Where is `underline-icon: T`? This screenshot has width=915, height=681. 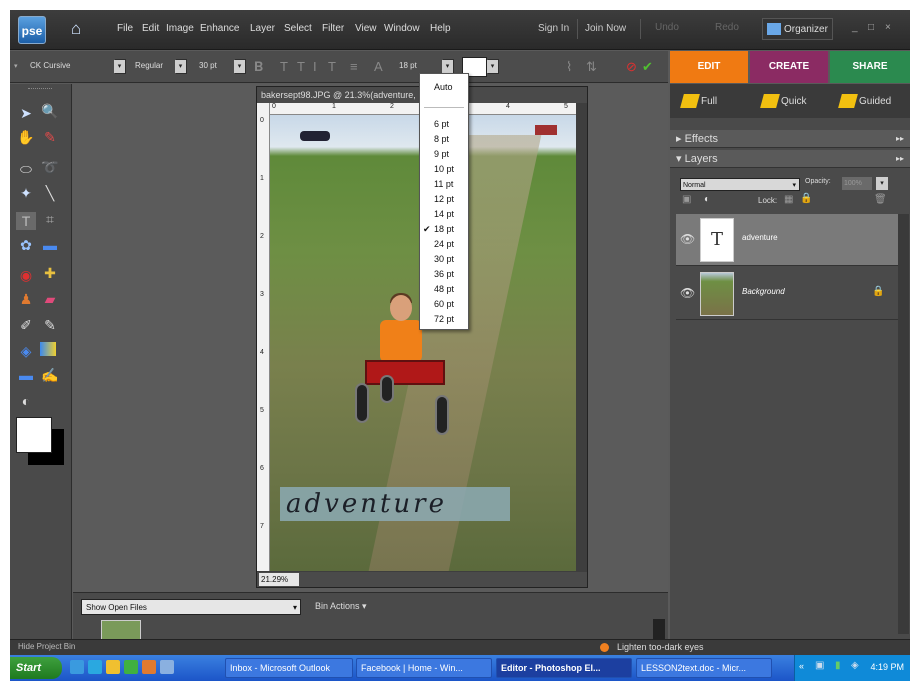 underline-icon: T is located at coordinates (301, 66).